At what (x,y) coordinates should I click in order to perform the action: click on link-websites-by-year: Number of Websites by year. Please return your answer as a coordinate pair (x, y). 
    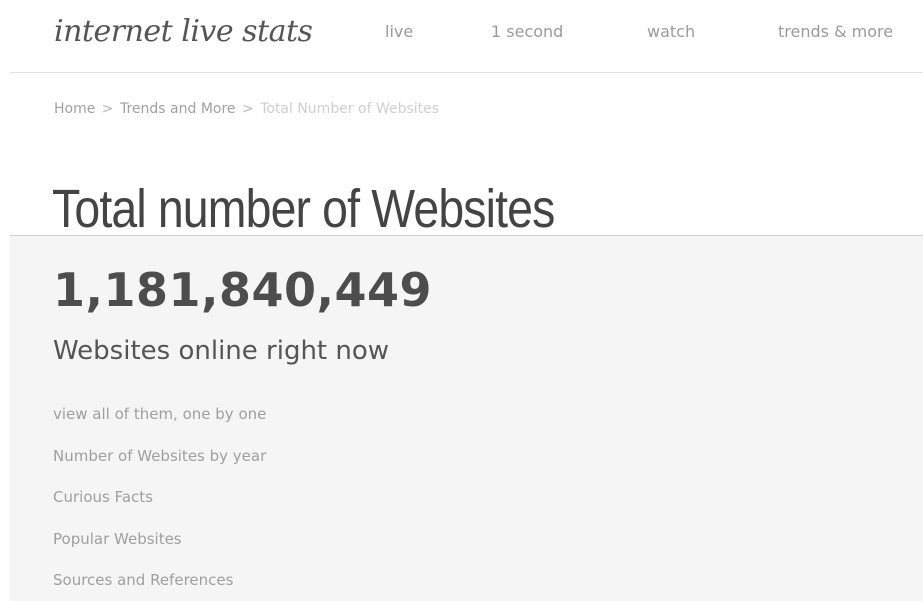
    Looking at the image, I should click on (159, 466).